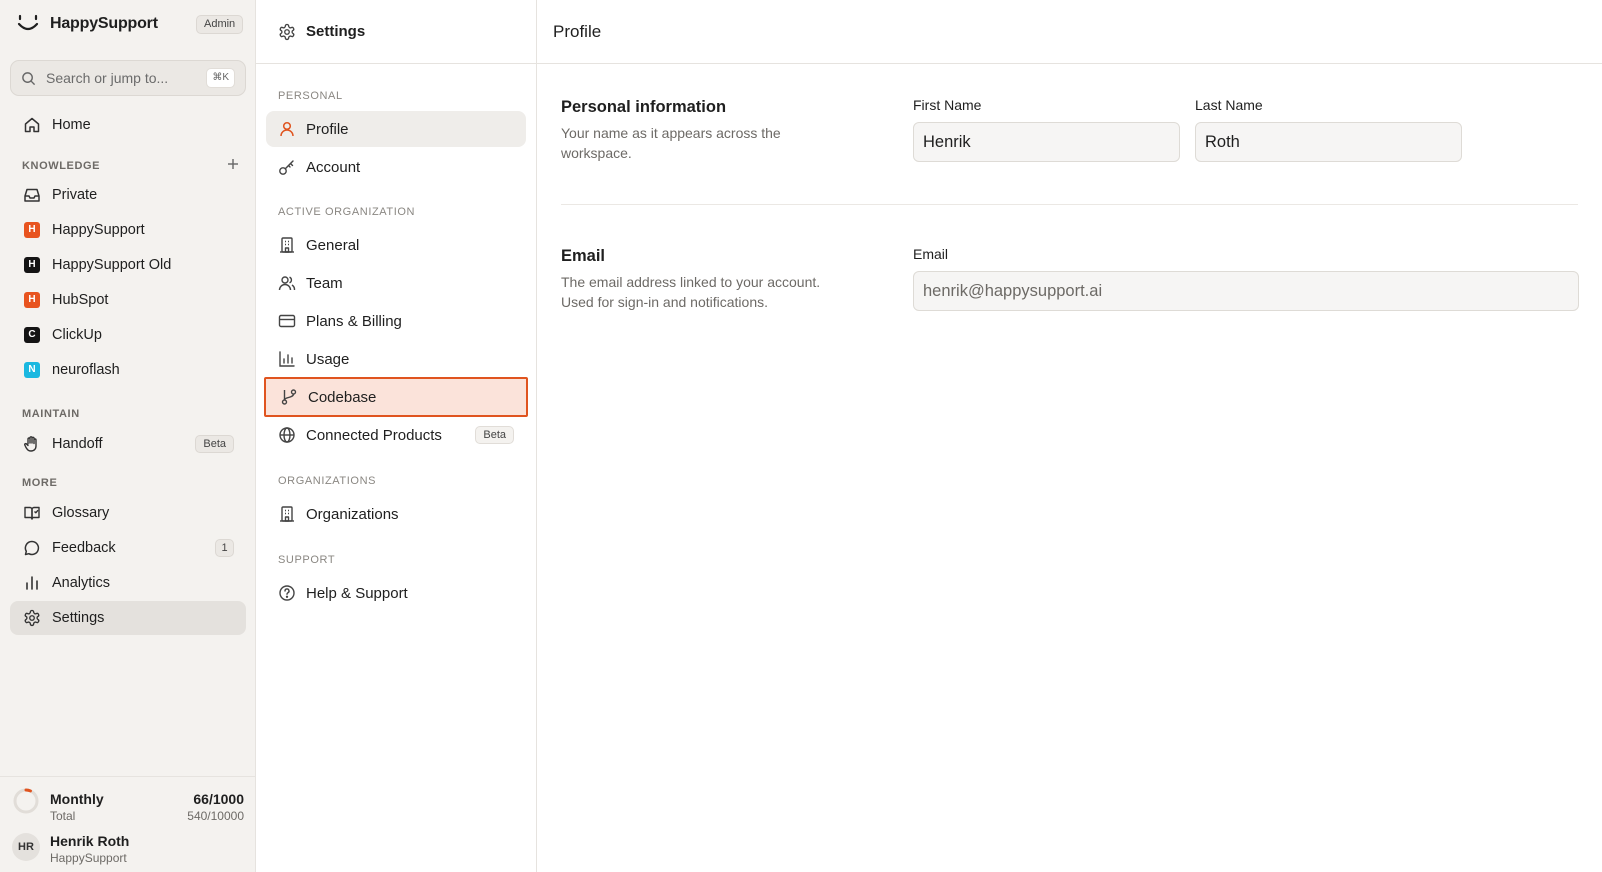  Describe the element at coordinates (354, 321) in the screenshot. I see `settings-item-plans-billing-label: Plans & Billing` at that location.